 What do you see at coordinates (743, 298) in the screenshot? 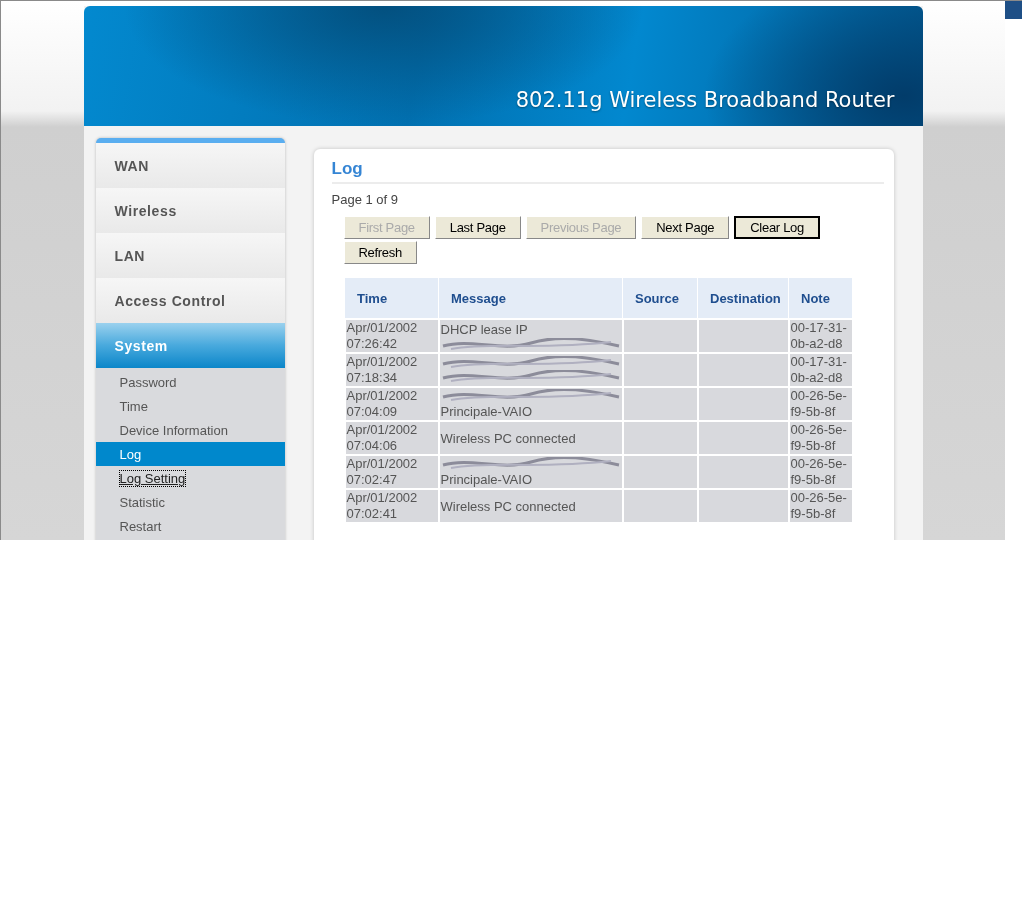
I see `column-header: Destination` at bounding box center [743, 298].